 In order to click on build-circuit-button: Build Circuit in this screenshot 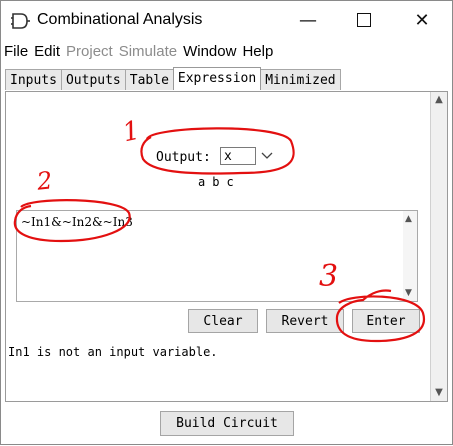, I will do `click(227, 423)`.